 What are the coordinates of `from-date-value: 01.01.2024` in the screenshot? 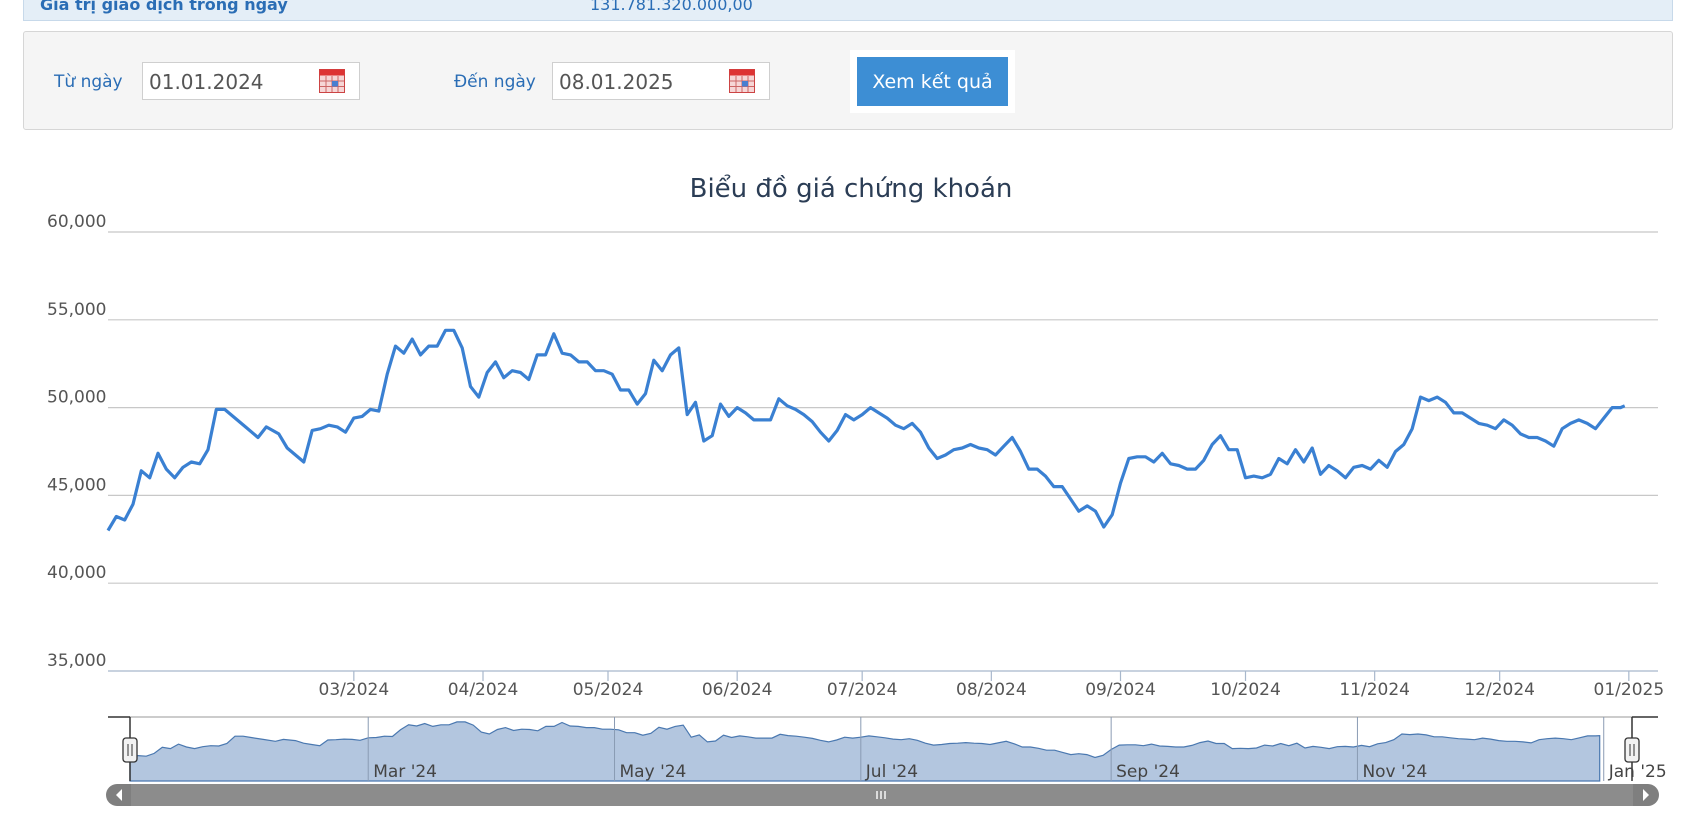 It's located at (206, 82).